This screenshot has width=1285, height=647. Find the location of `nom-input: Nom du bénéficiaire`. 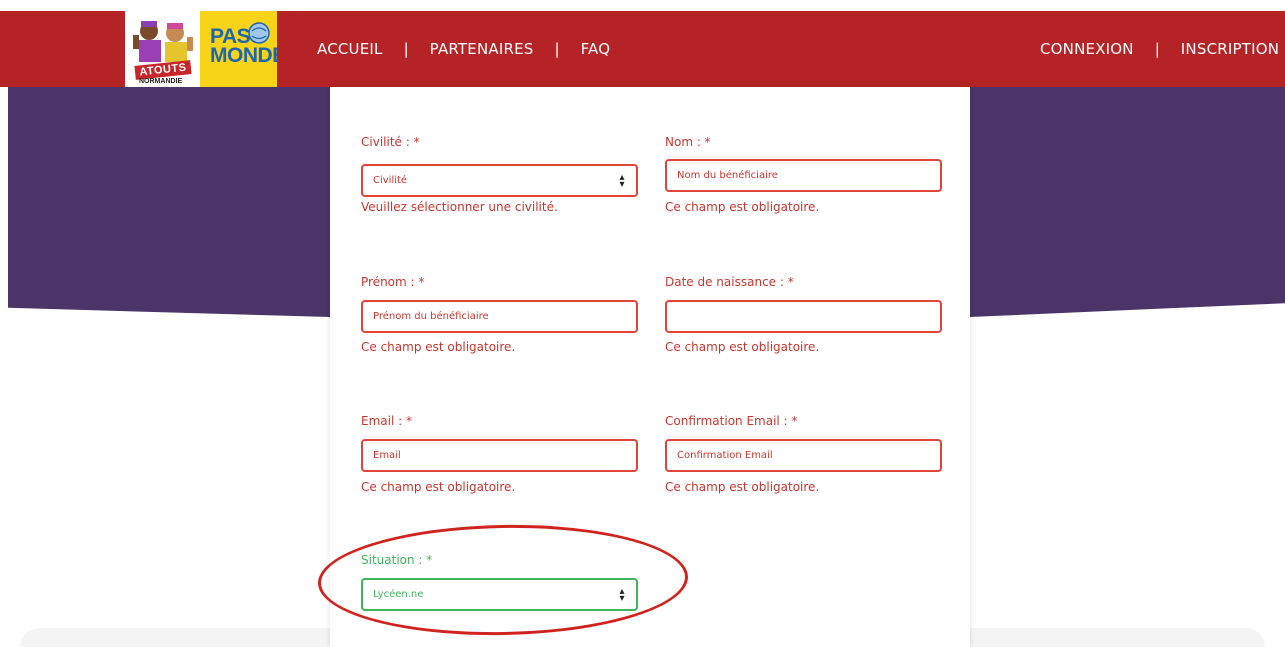

nom-input: Nom du bénéficiaire is located at coordinates (803, 175).